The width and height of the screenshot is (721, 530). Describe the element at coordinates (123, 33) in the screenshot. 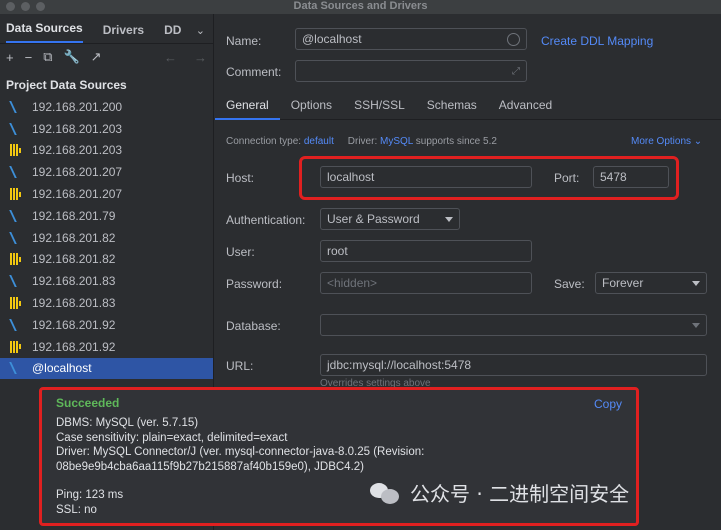

I see `tab-drivers: Drivers` at that location.